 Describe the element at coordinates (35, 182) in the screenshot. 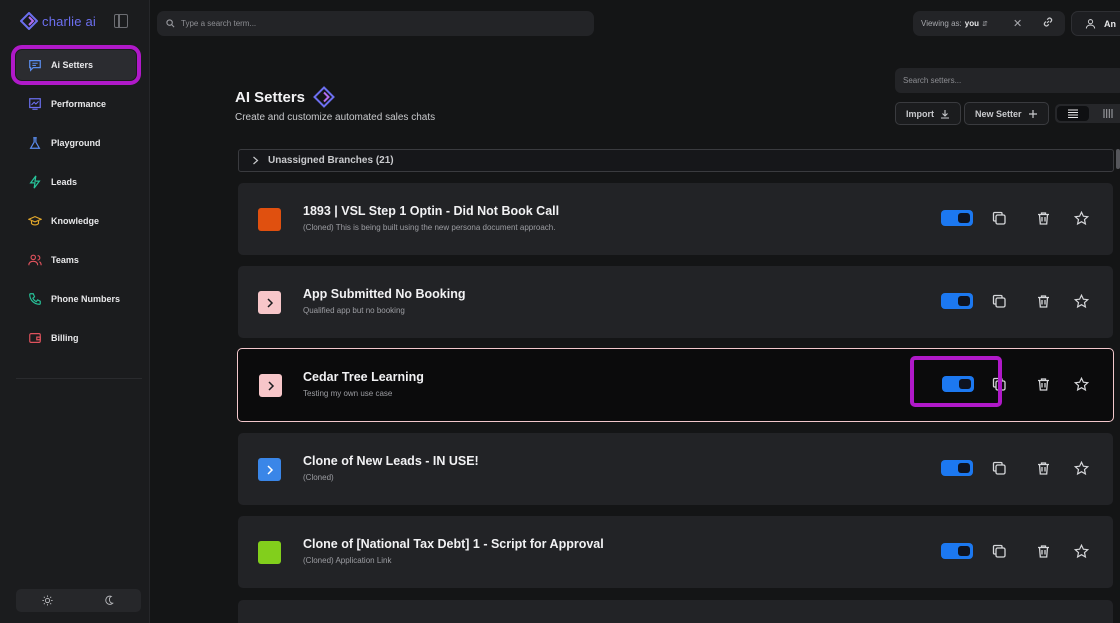

I see `bolt-icon` at that location.